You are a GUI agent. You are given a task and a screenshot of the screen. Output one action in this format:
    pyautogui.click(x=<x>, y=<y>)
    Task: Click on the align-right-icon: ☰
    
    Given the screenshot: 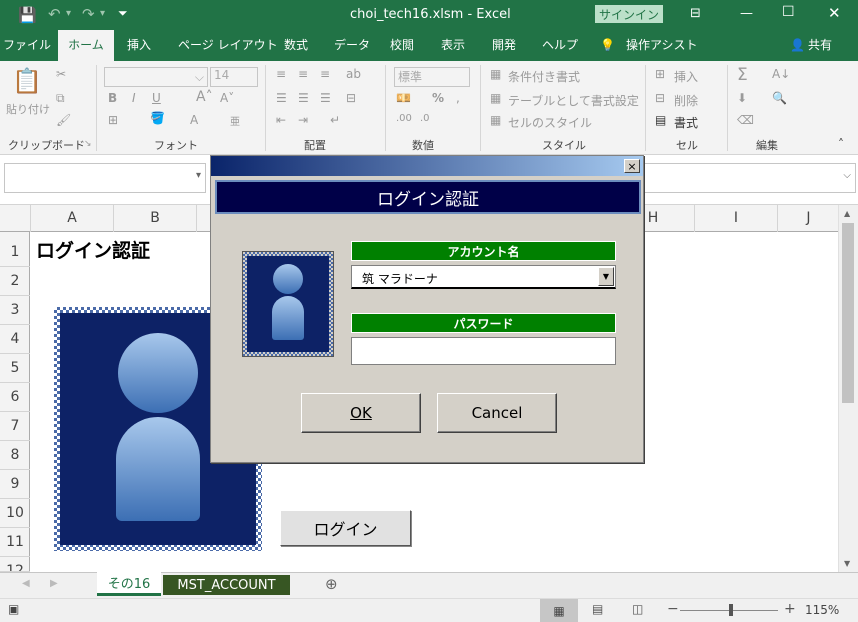 What is the action you would take?
    pyautogui.click(x=325, y=98)
    